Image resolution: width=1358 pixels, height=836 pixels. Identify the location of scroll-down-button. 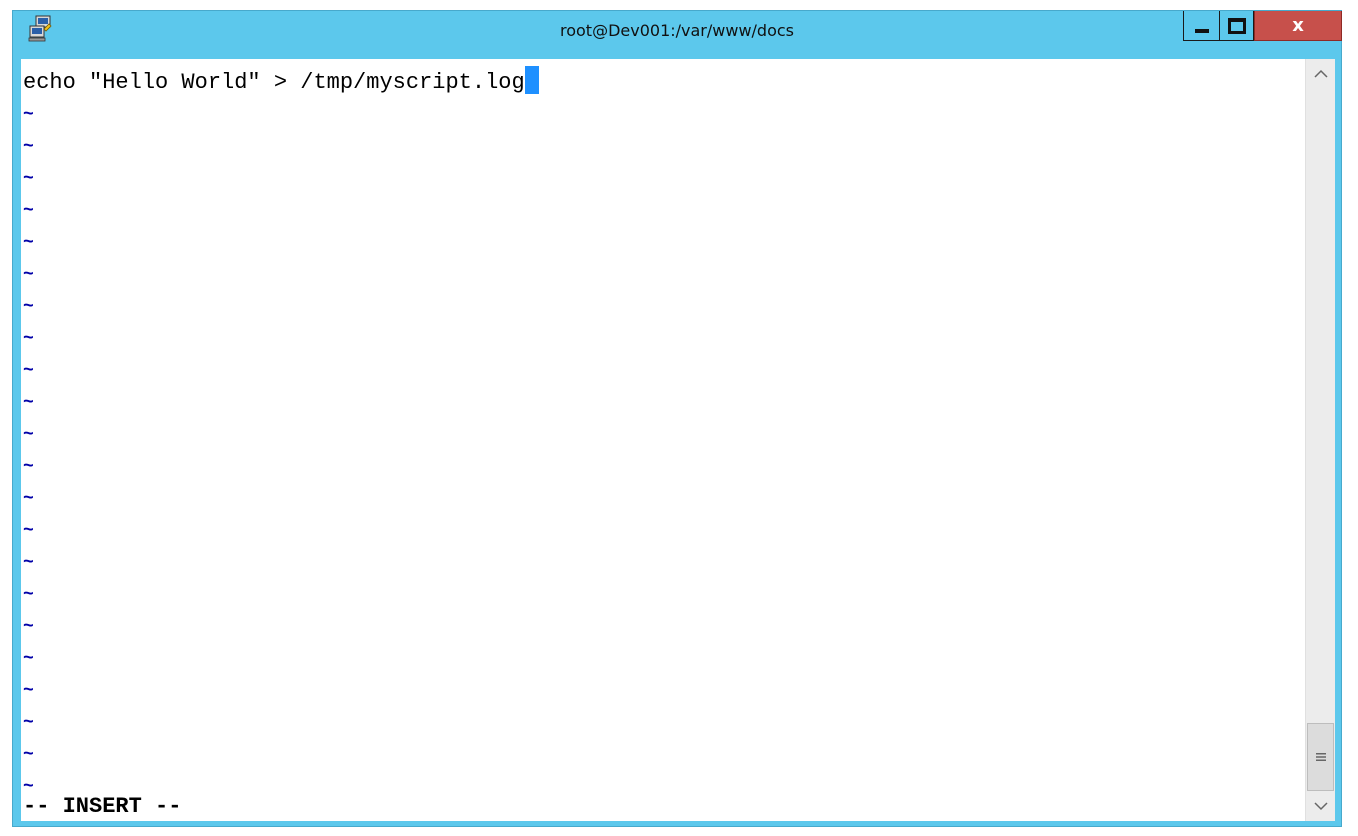
(1320, 806).